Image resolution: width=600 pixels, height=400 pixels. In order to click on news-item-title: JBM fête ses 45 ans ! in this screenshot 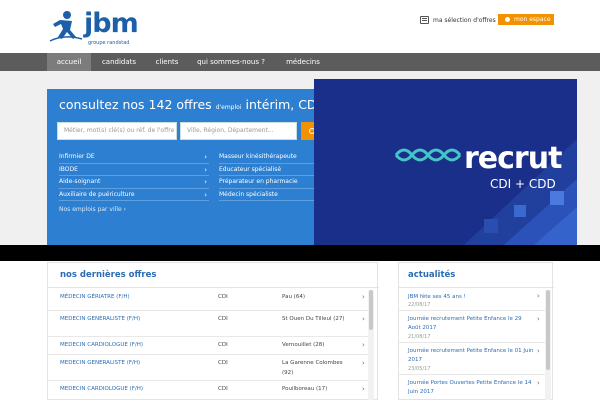, I will do `click(471, 297)`.